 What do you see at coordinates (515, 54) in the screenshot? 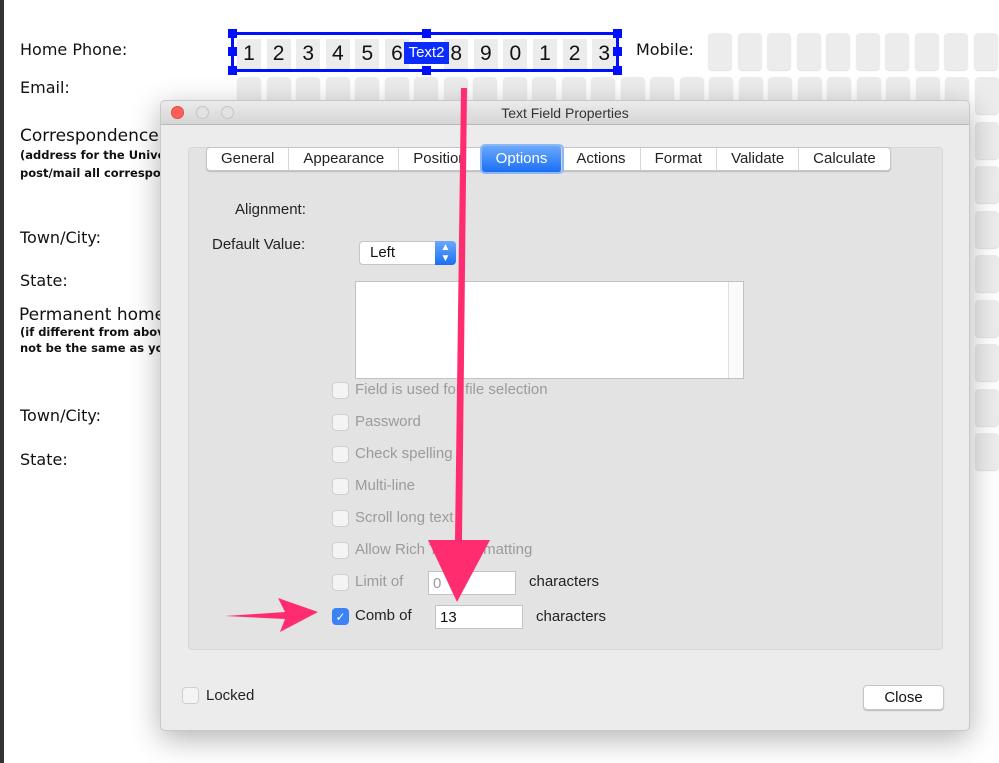
I see `comb-cell: 0` at bounding box center [515, 54].